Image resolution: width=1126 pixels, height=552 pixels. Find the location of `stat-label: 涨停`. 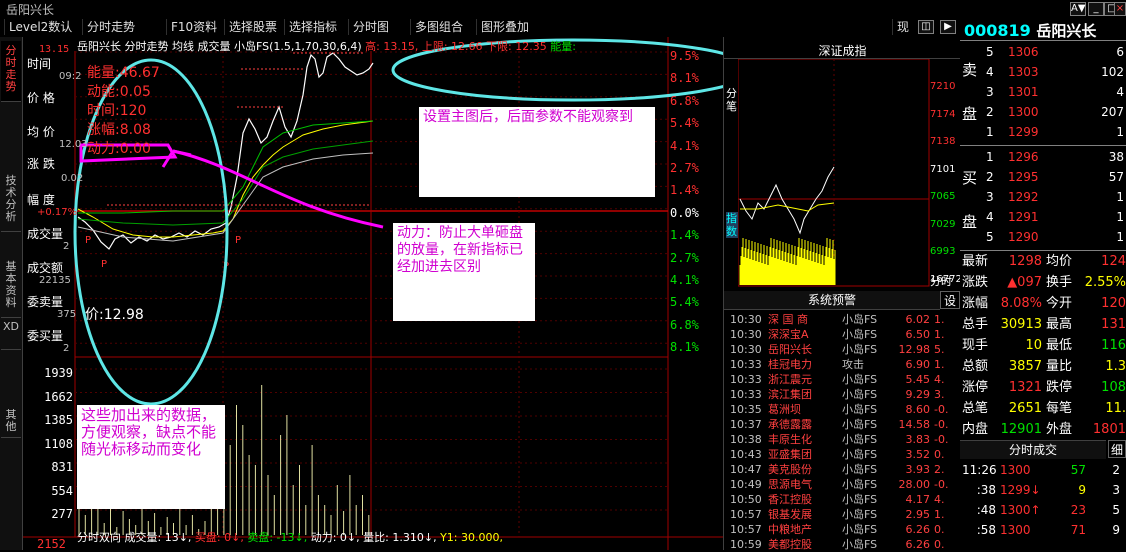

stat-label: 涨停 is located at coordinates (975, 387).